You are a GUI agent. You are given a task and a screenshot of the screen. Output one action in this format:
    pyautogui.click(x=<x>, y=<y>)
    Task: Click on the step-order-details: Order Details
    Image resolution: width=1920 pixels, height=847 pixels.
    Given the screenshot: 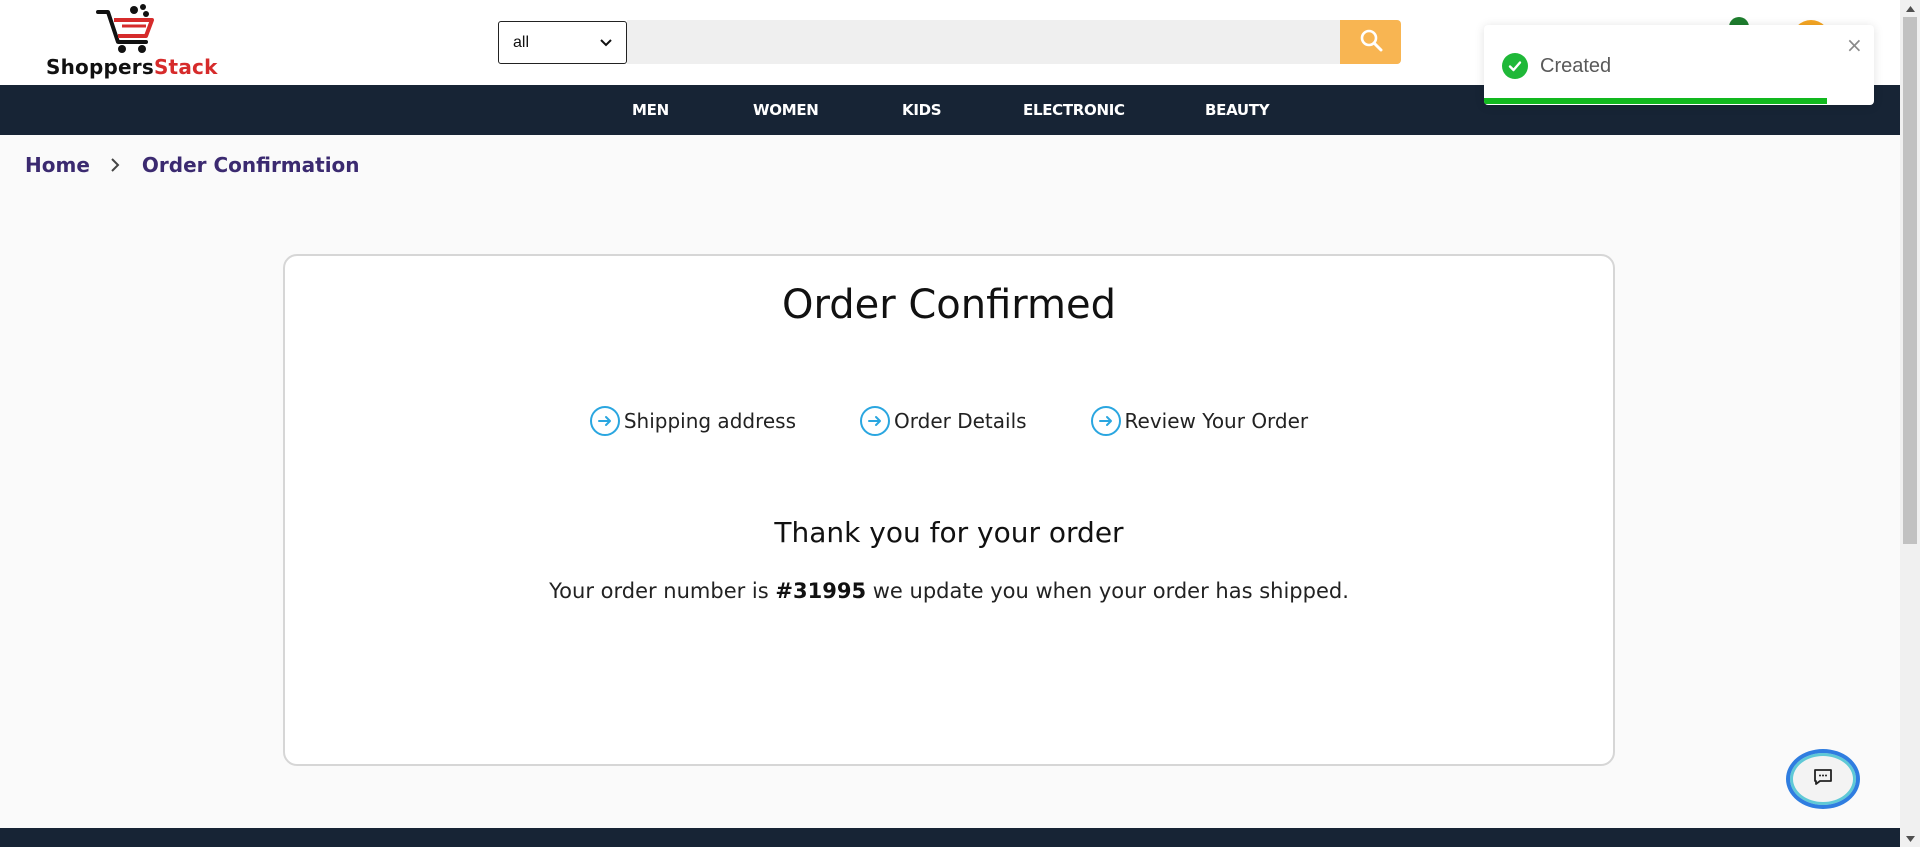 What is the action you would take?
    pyautogui.click(x=943, y=421)
    